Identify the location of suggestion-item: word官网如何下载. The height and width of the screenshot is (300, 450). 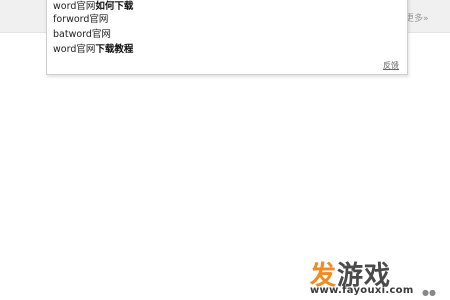
(227, 6).